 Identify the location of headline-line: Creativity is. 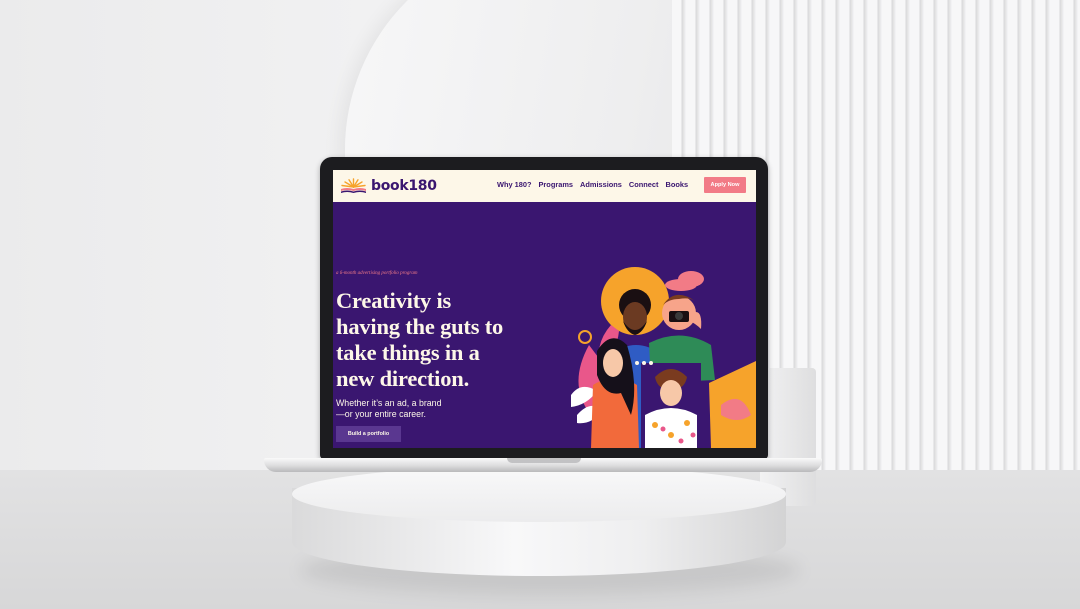
(394, 300).